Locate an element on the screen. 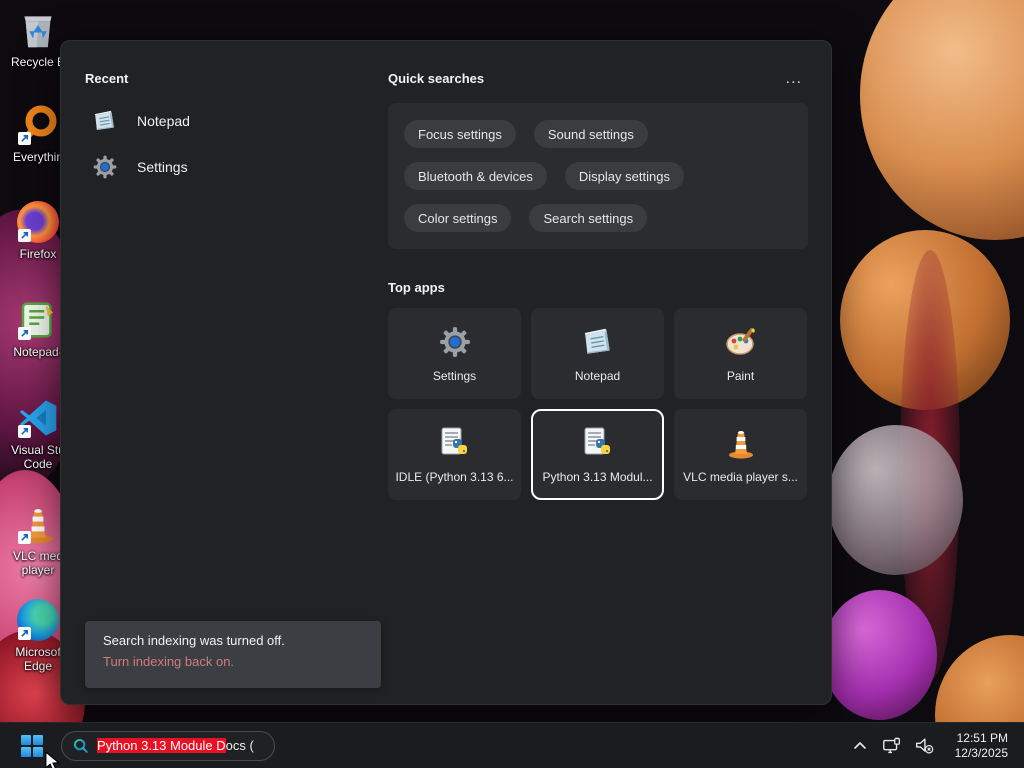  selected-text: Python 3.13 Module D is located at coordinates (161, 745).